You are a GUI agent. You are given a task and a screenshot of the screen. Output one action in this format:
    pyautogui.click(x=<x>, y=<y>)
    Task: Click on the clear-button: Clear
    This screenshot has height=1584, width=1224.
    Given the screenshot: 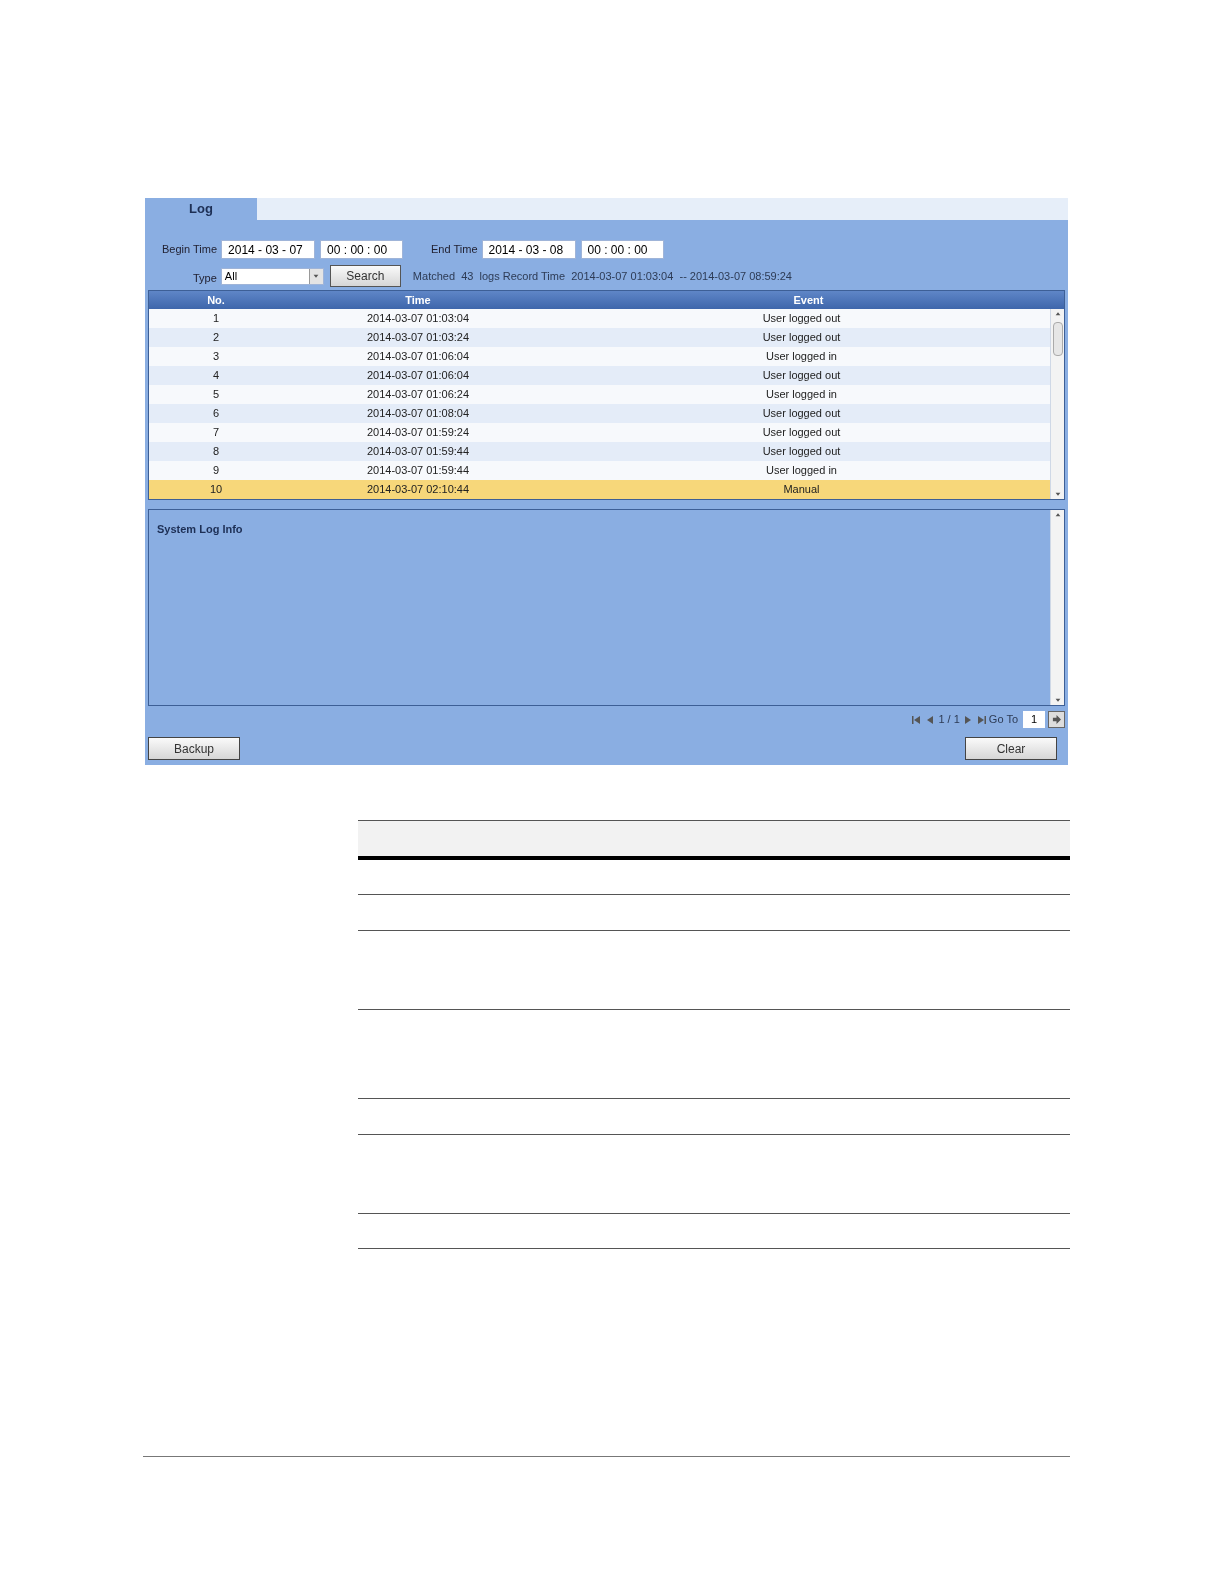 What is the action you would take?
    pyautogui.click(x=1011, y=748)
    